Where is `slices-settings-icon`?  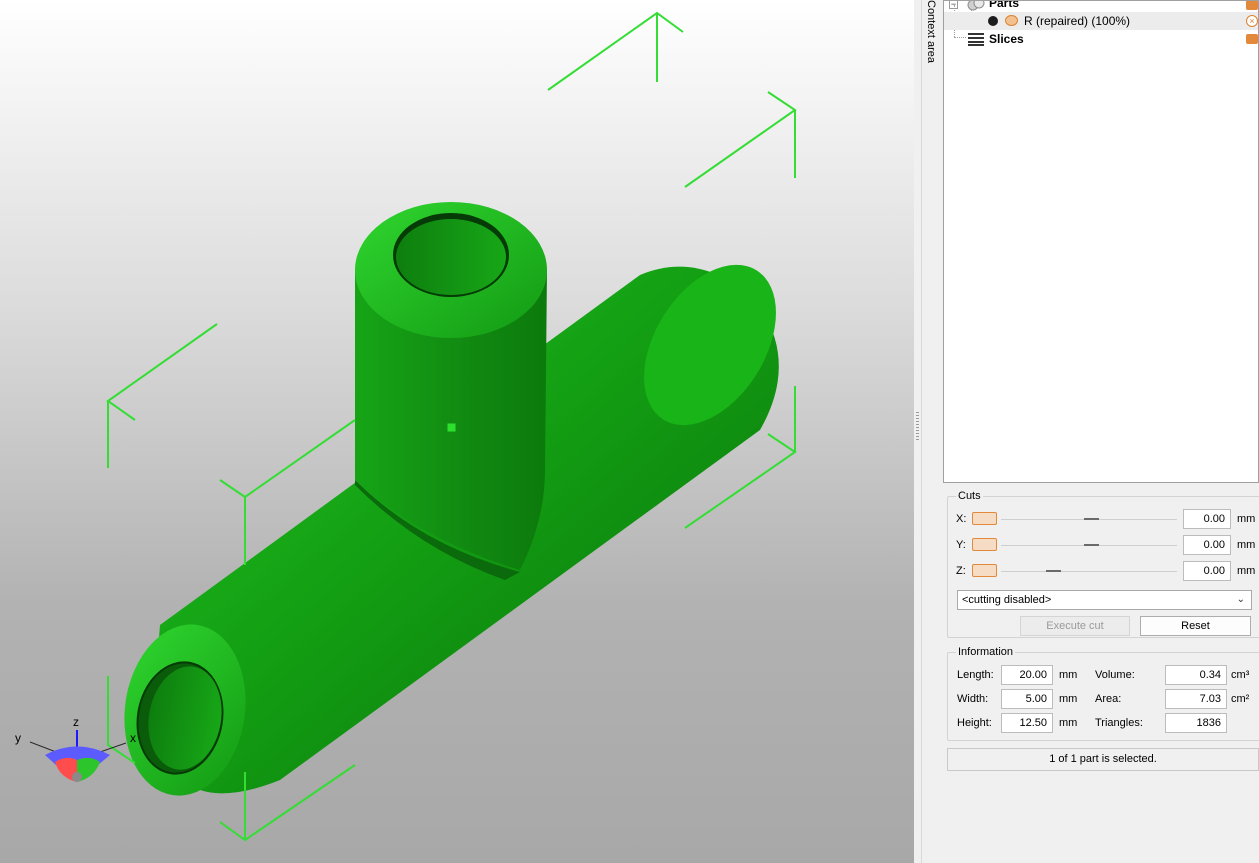
slices-settings-icon is located at coordinates (1252, 39).